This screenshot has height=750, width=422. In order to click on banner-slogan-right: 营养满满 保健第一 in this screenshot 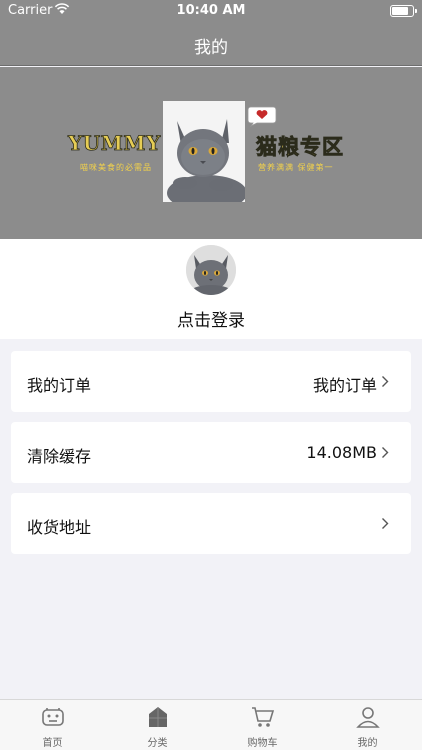, I will do `click(296, 167)`.